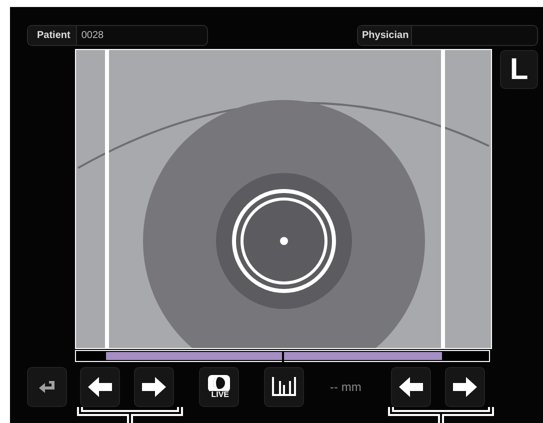 The image size is (543, 423). What do you see at coordinates (385, 35) in the screenshot?
I see `physician-label: Physician` at bounding box center [385, 35].